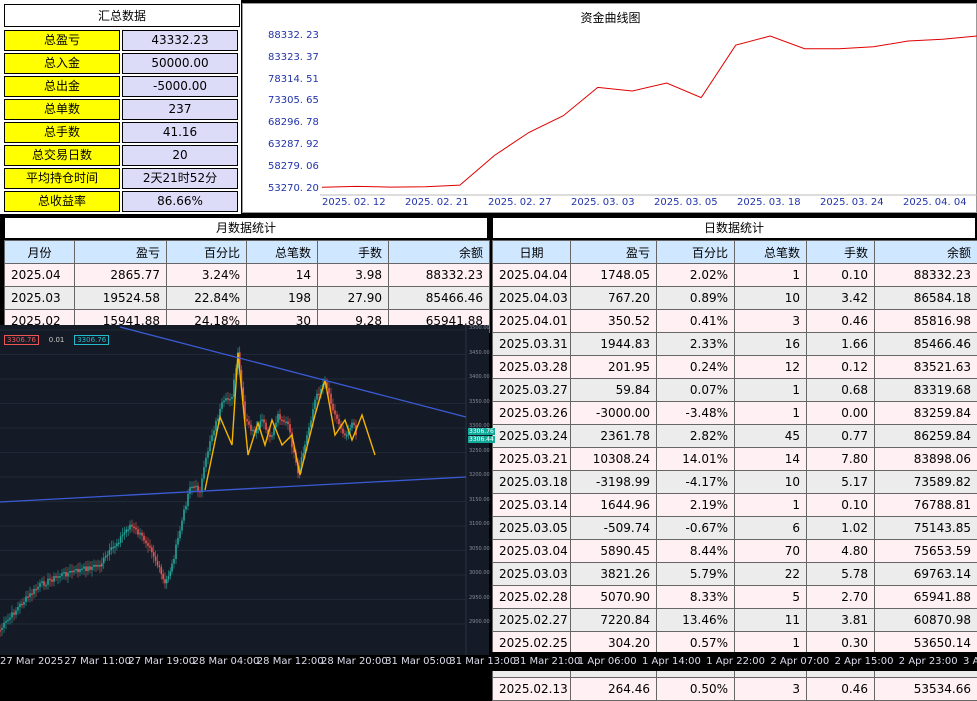  I want to click on price-badge-sell: 3306.76, so click(21, 340).